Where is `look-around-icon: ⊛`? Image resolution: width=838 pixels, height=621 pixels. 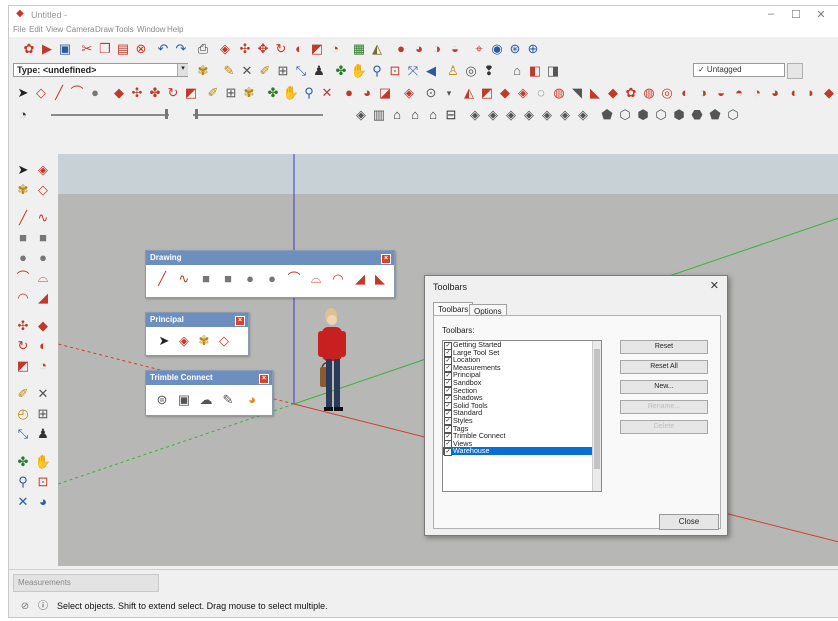
look-around-icon: ⊛ is located at coordinates (515, 49).